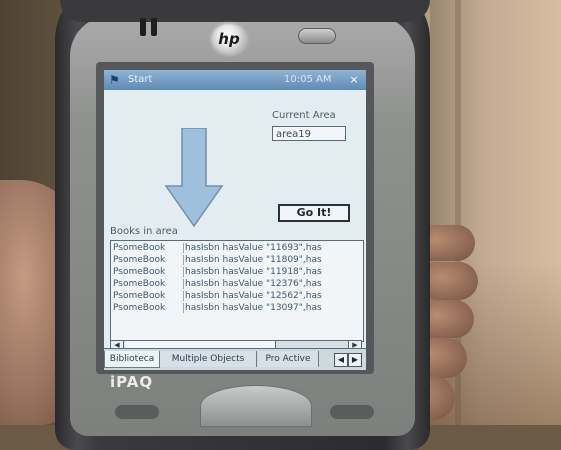  I want to click on close-icon: ×, so click(354, 80).